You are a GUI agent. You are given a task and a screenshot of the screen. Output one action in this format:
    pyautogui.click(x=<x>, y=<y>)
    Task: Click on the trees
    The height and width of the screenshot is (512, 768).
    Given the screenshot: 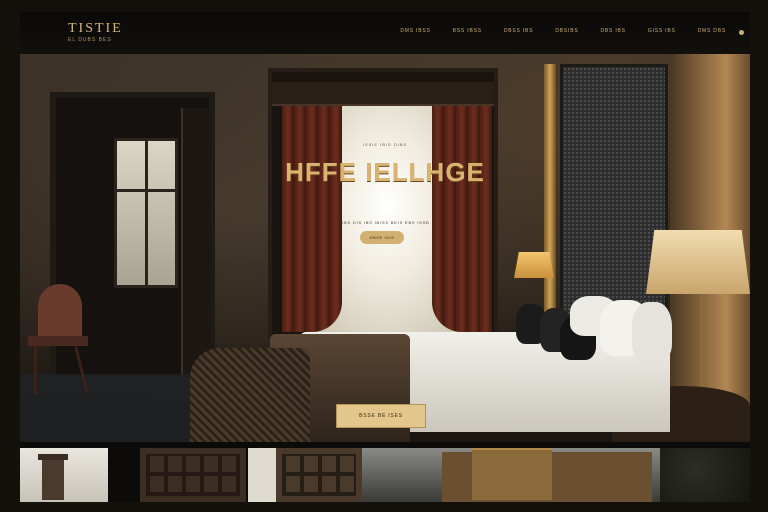 What is the action you would take?
    pyautogui.click(x=705, y=475)
    